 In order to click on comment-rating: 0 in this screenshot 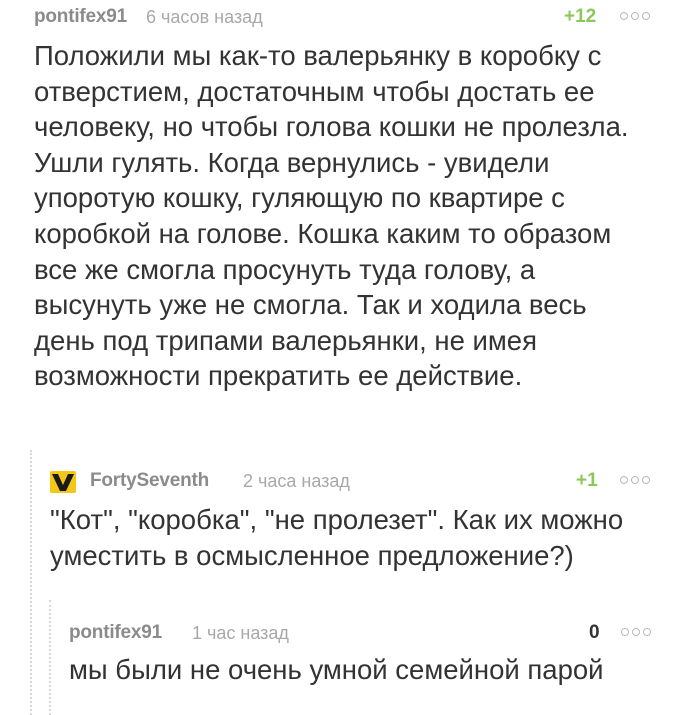, I will do `click(594, 632)`.